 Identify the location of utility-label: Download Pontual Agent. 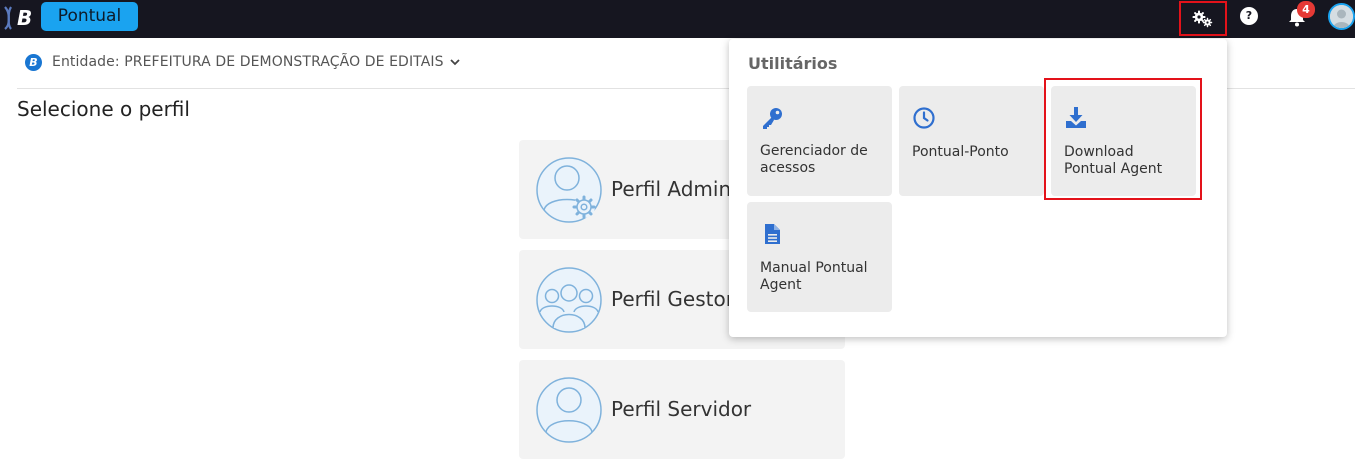
(1113, 160).